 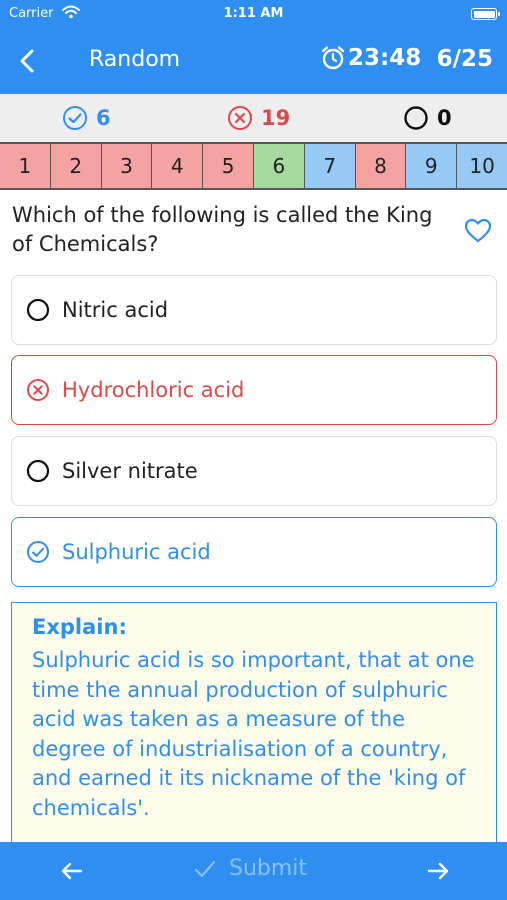 What do you see at coordinates (115, 310) in the screenshot?
I see `option-label: Nitric acid` at bounding box center [115, 310].